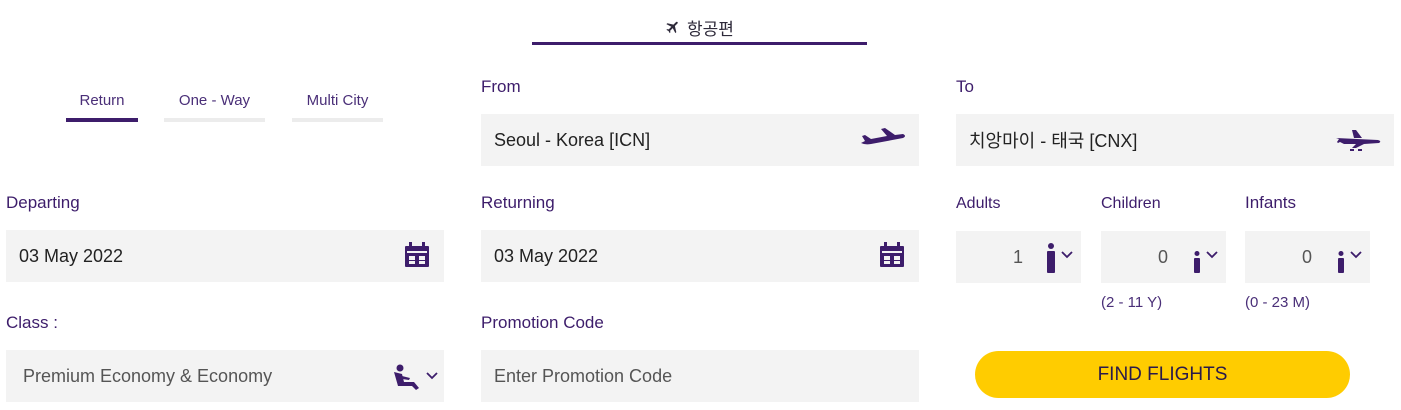 This screenshot has width=1401, height=410. I want to click on departing-label: Departing, so click(43, 202).